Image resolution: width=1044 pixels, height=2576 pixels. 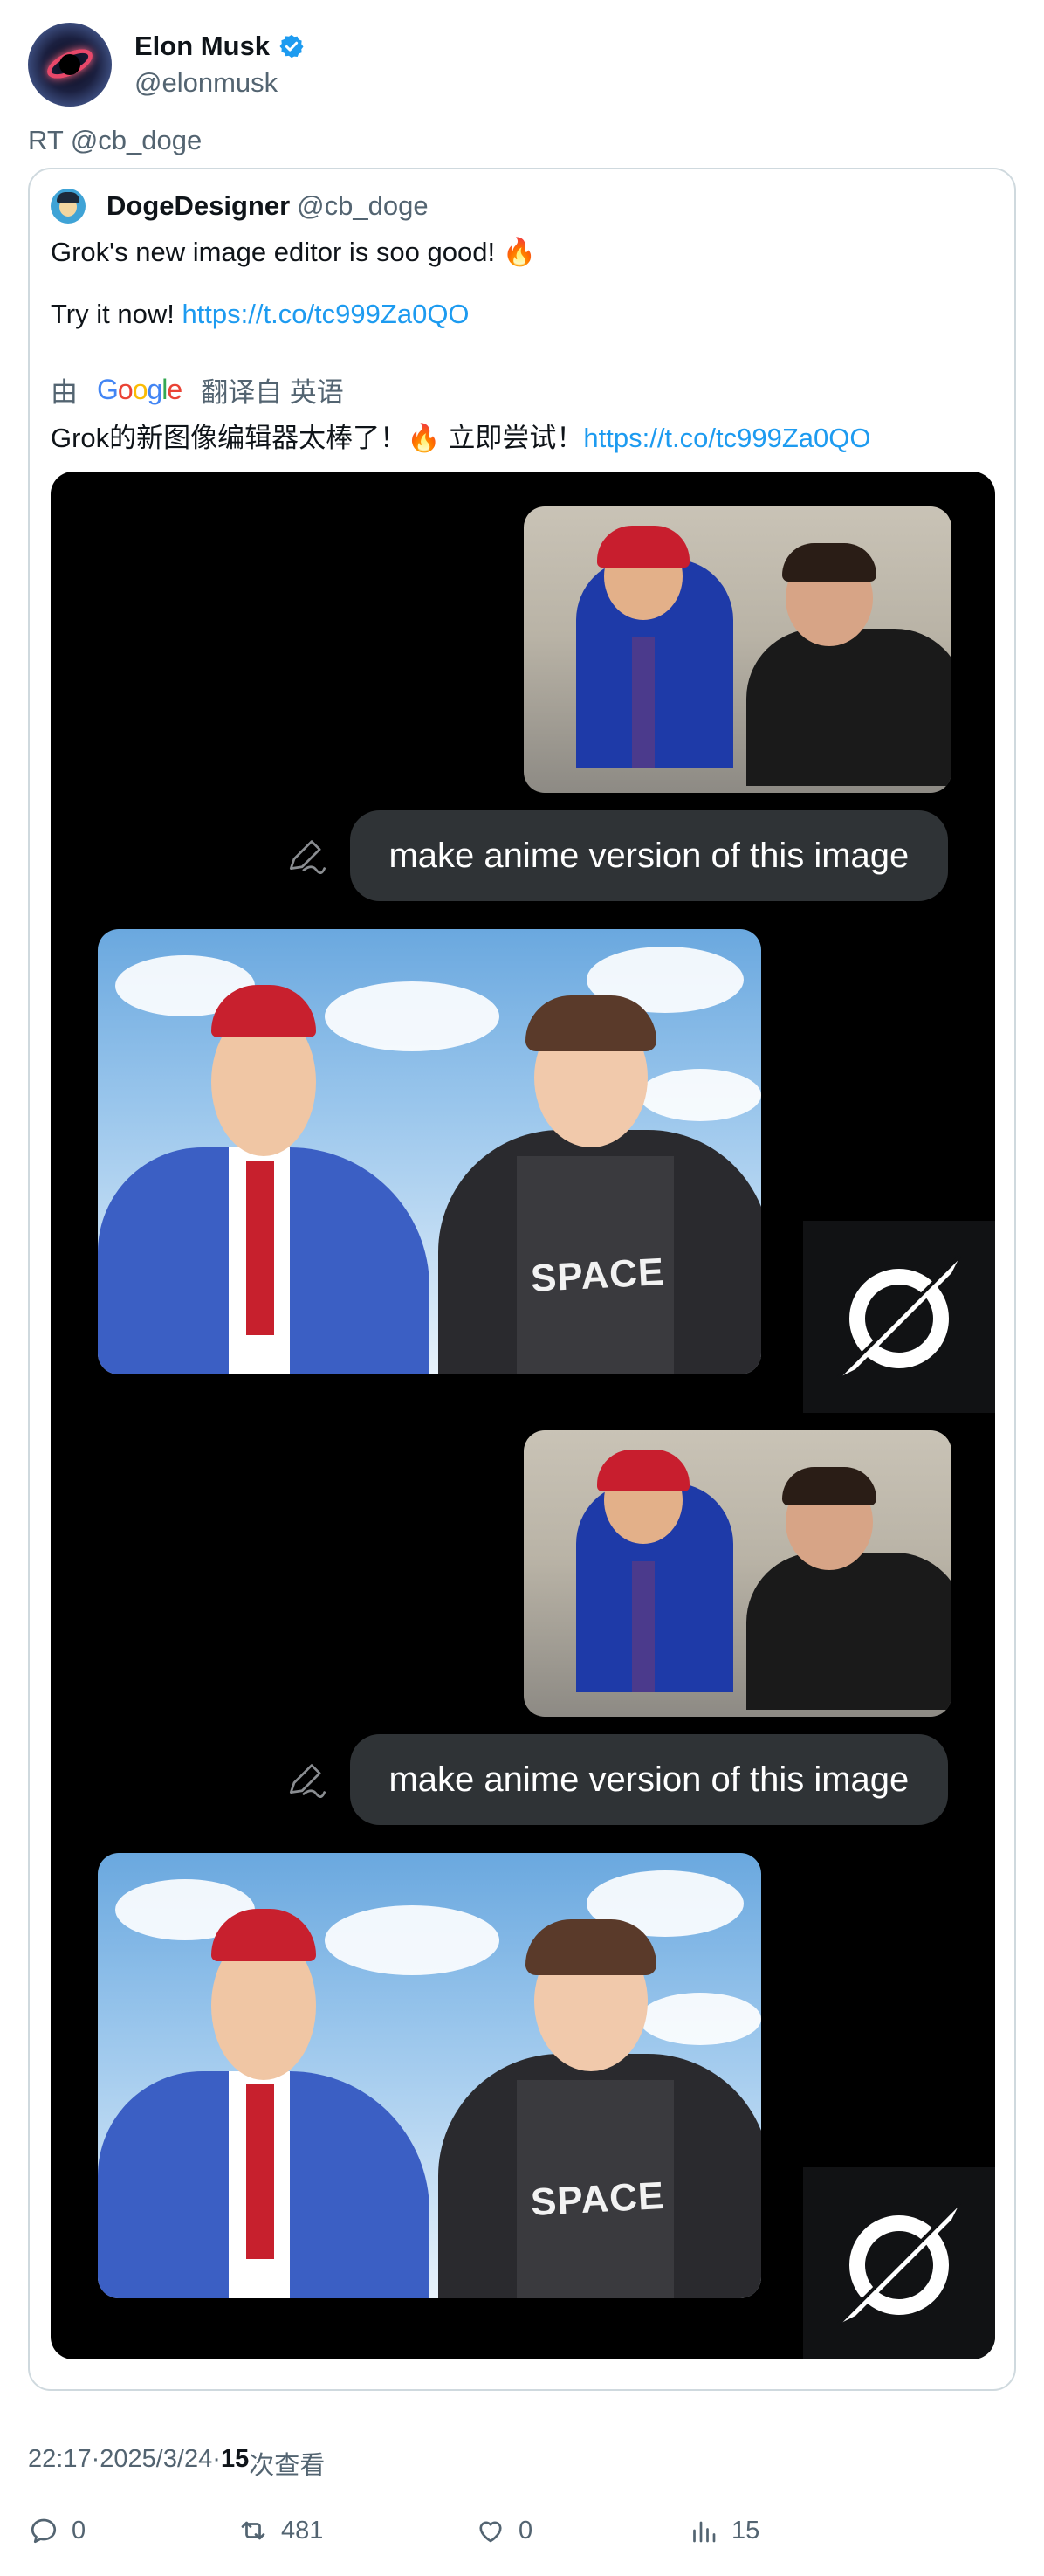 What do you see at coordinates (287, 2466) in the screenshot?
I see `views-label: 次查看` at bounding box center [287, 2466].